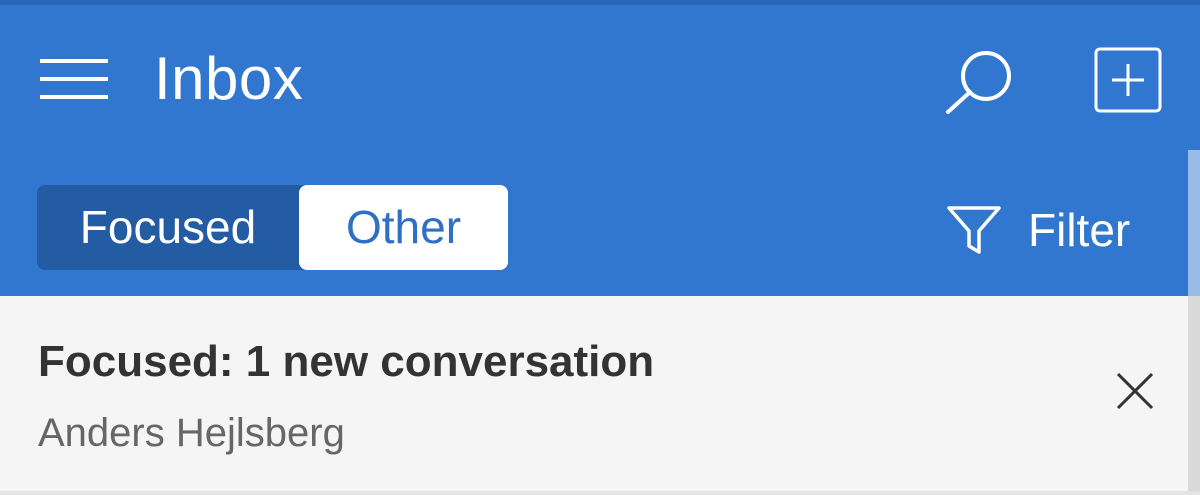 The height and width of the screenshot is (495, 1200). What do you see at coordinates (1128, 80) in the screenshot?
I see `compose-plus-icon` at bounding box center [1128, 80].